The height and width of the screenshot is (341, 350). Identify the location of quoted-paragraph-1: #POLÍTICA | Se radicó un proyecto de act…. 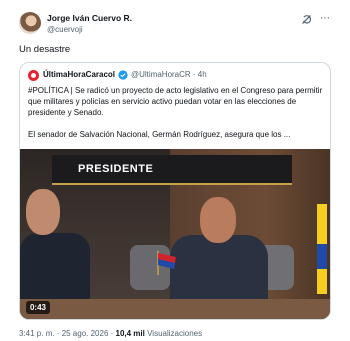
(175, 101).